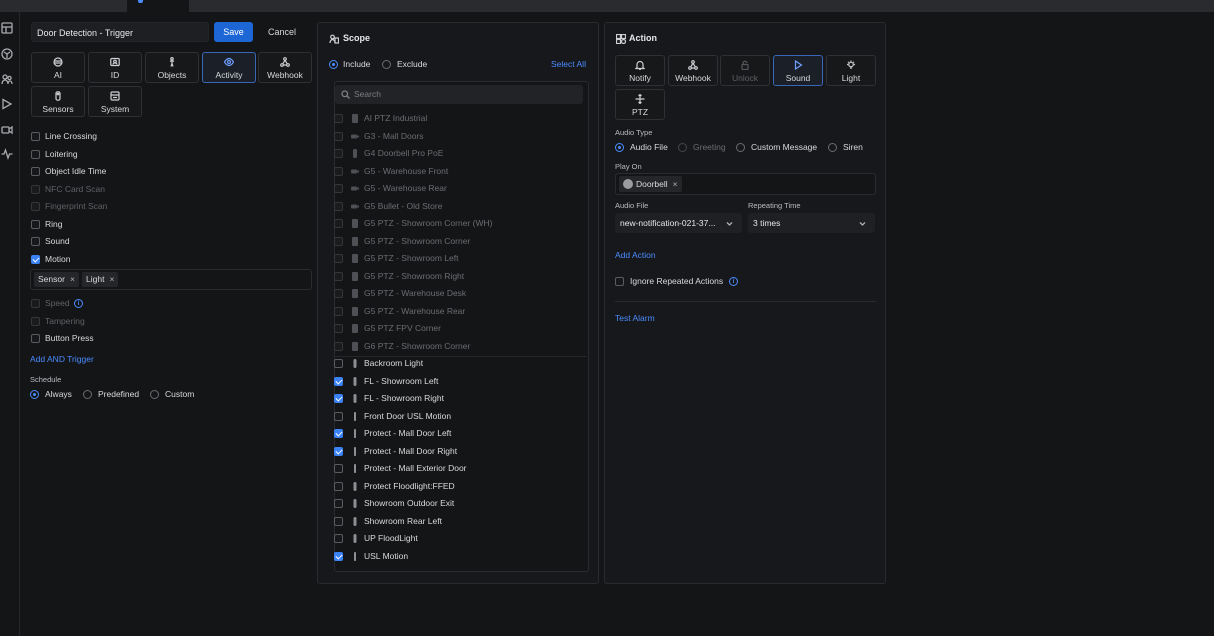 This screenshot has height=636, width=1214. I want to click on dashboard-icon, so click(7, 28).